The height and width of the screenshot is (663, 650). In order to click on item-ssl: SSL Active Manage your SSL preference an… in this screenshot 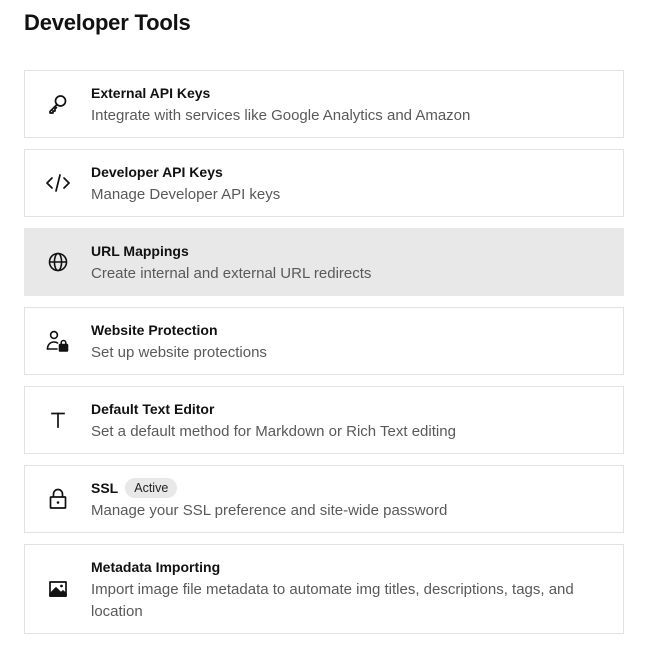, I will do `click(324, 499)`.